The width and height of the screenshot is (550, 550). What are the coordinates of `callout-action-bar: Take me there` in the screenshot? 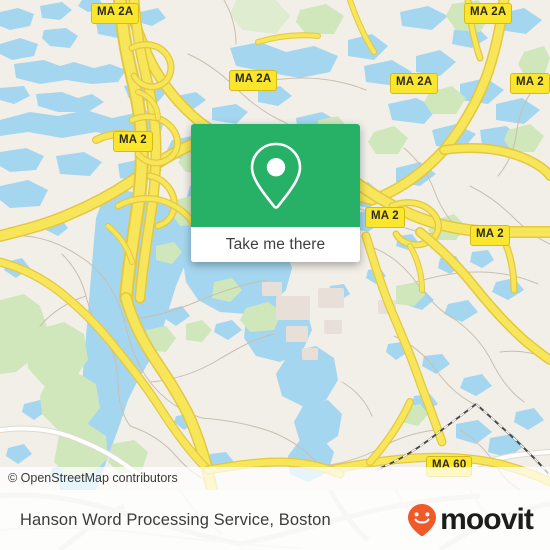 It's located at (275, 244).